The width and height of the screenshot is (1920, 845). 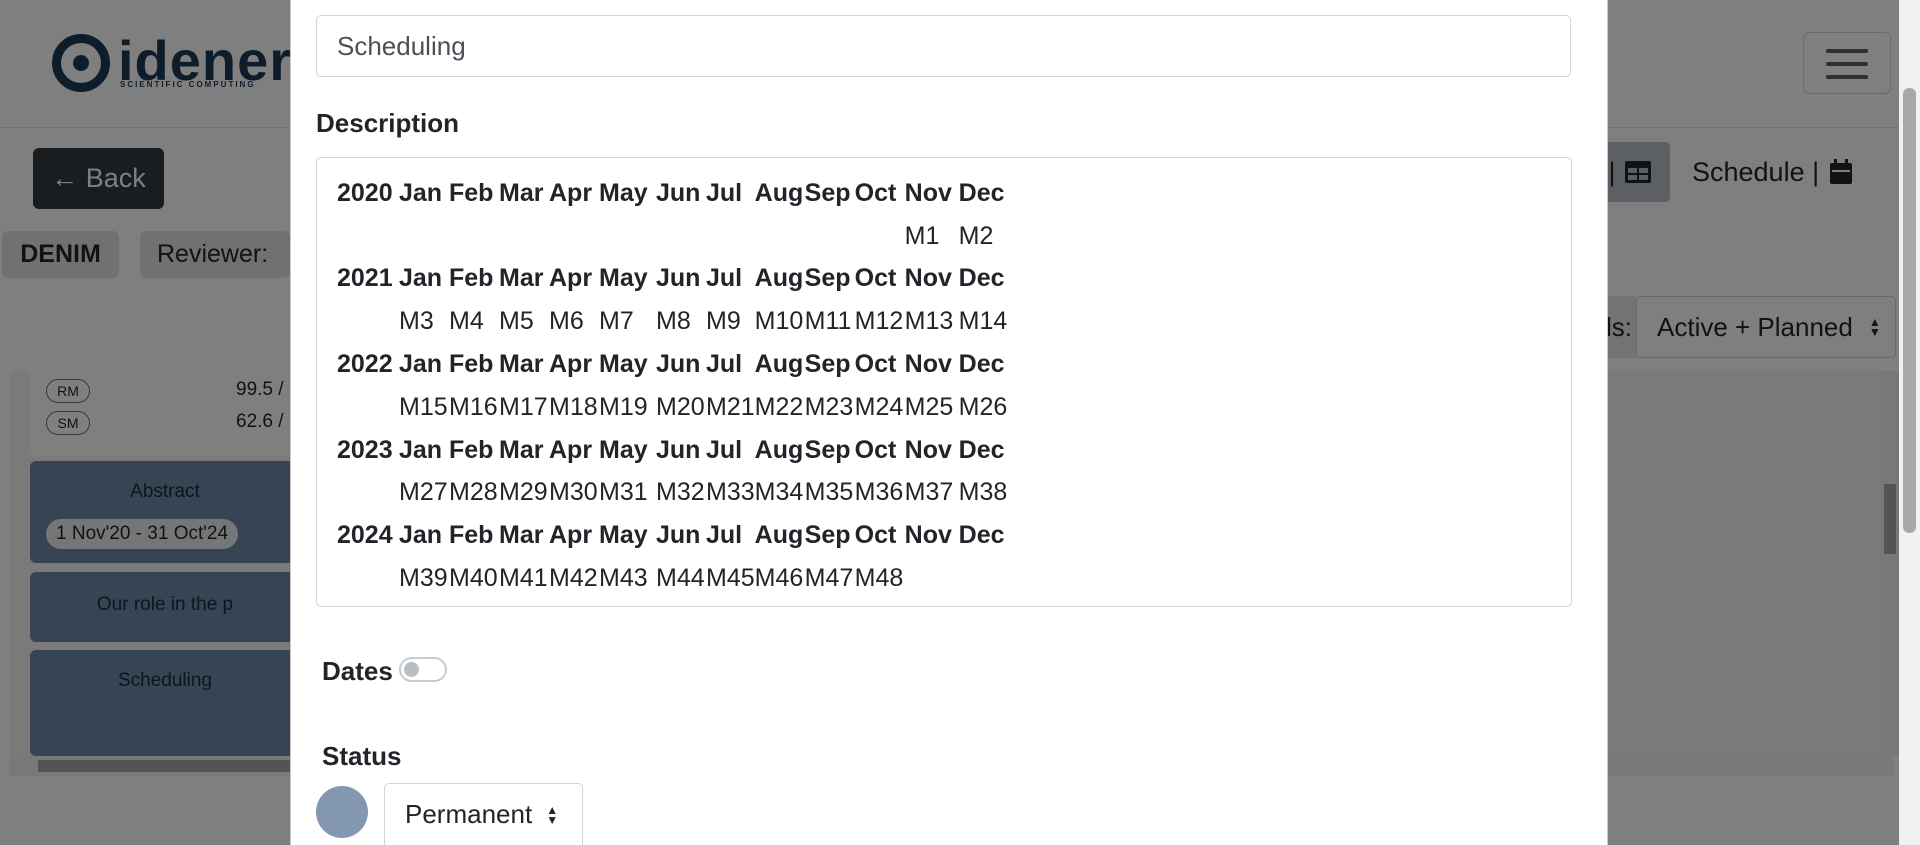 What do you see at coordinates (673, 493) in the screenshot?
I see `schedule-milestone-row: M27 M28 M29 M30 M31 M32 M33 M34 M35 M36 M37 M38` at bounding box center [673, 493].